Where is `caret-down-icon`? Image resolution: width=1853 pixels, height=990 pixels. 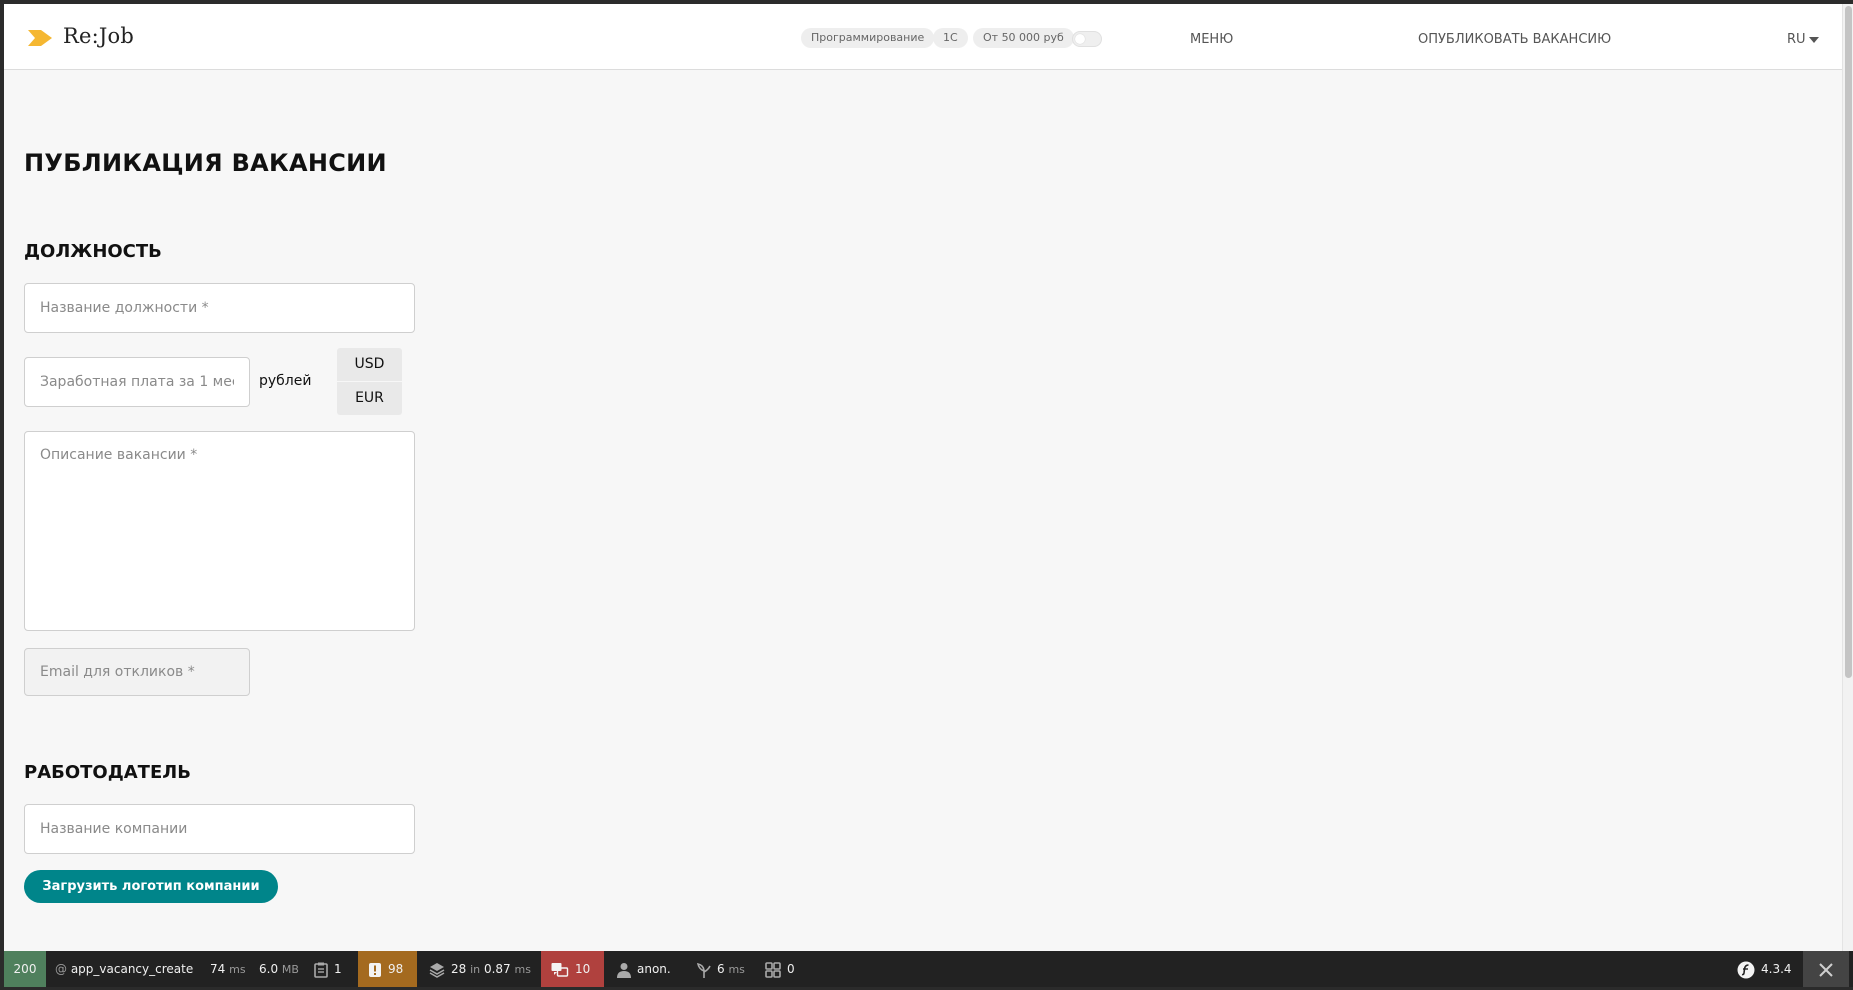
caret-down-icon is located at coordinates (1814, 40).